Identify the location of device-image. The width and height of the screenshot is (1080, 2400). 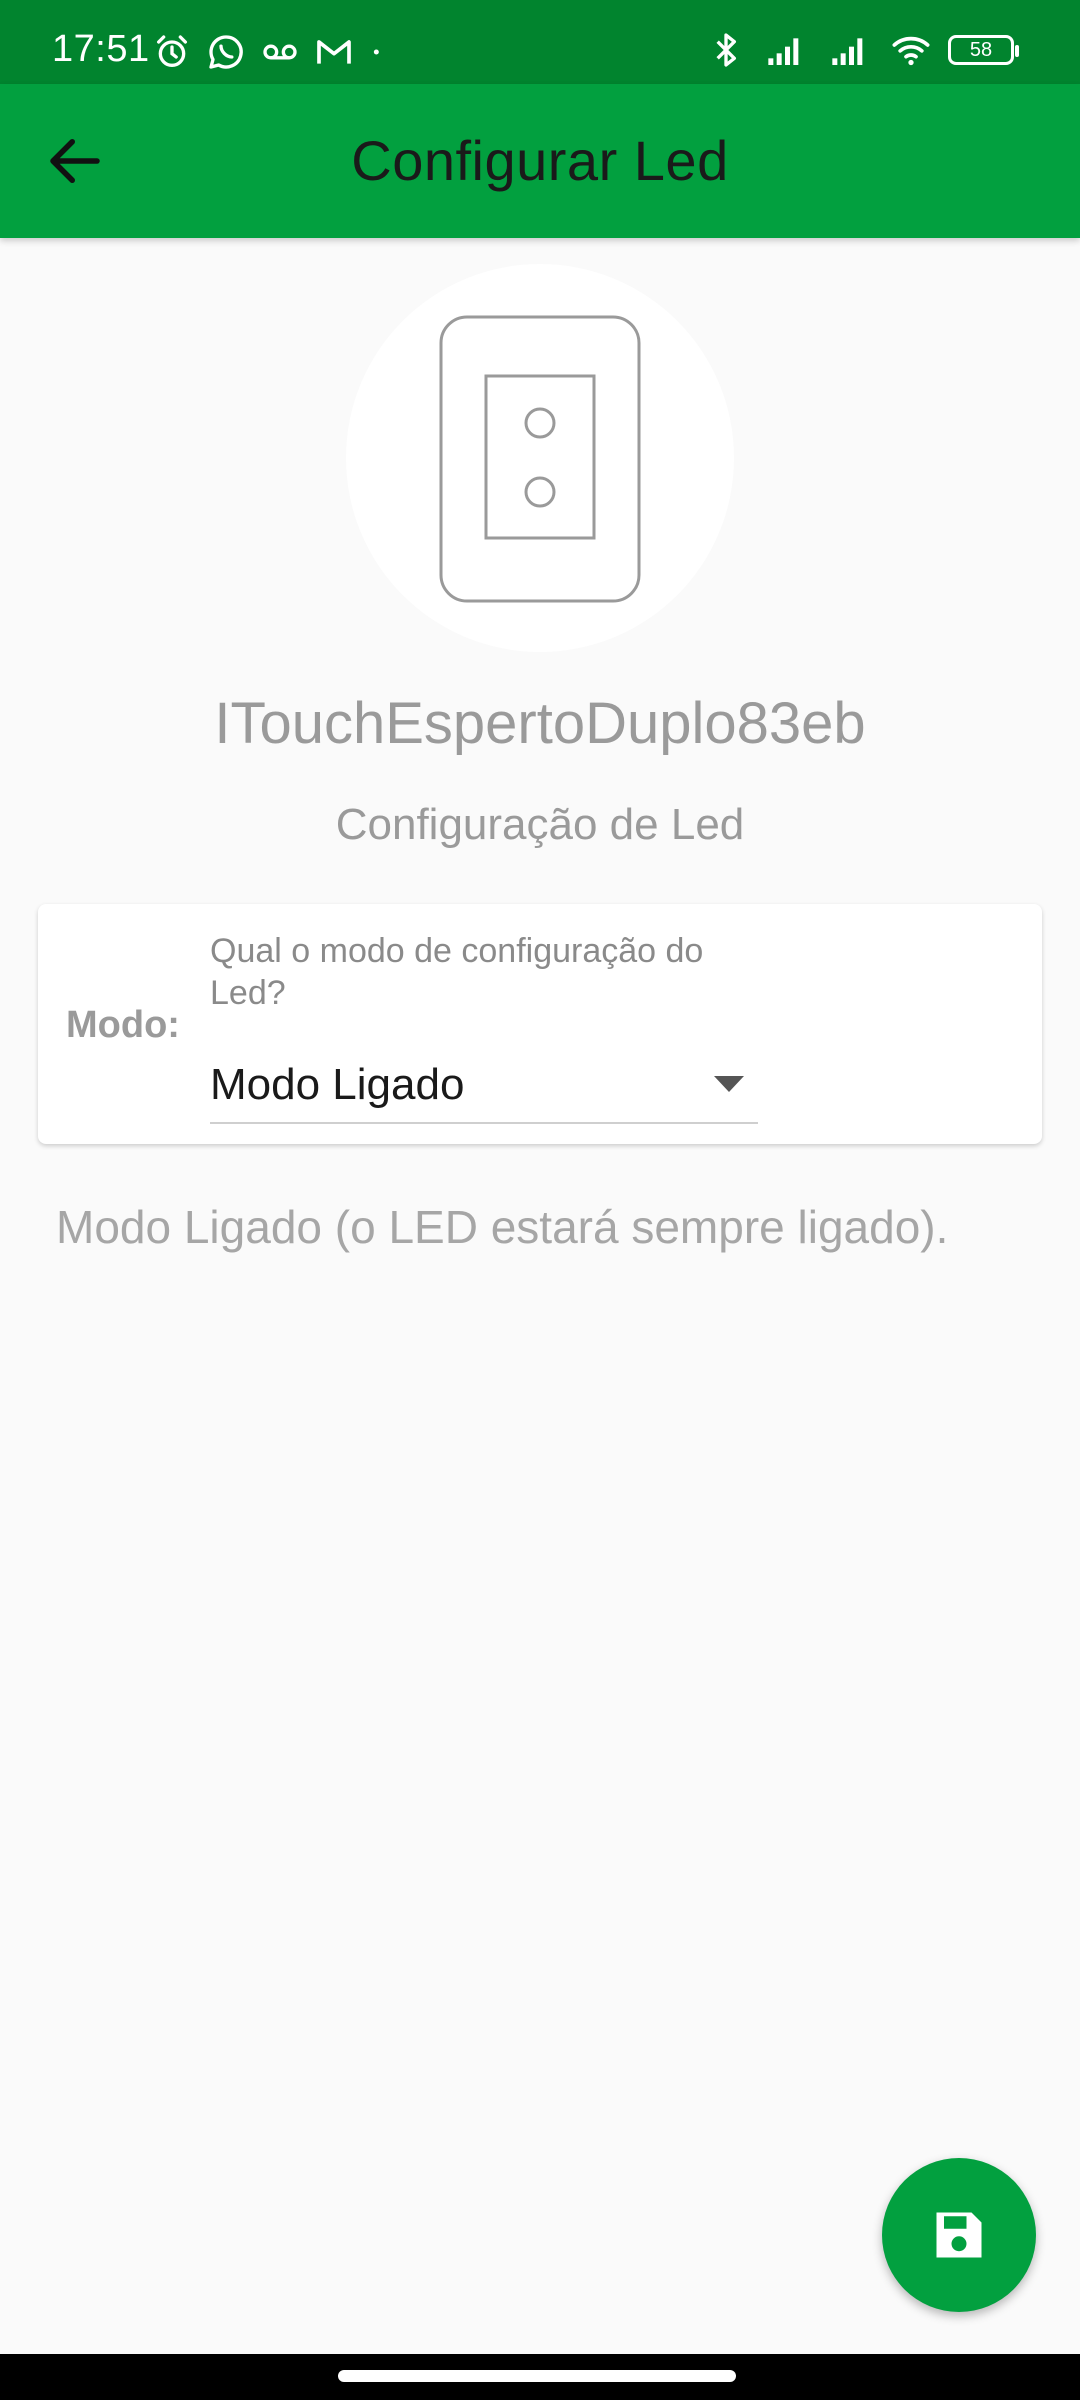
(540, 458).